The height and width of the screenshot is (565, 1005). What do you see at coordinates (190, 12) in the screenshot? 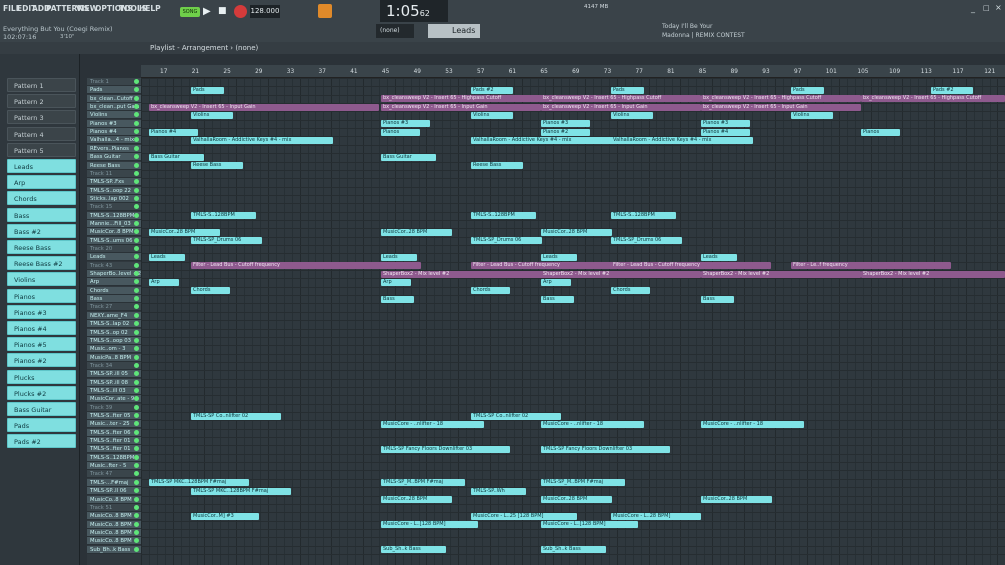
I see `song-mode-button: SONG` at bounding box center [190, 12].